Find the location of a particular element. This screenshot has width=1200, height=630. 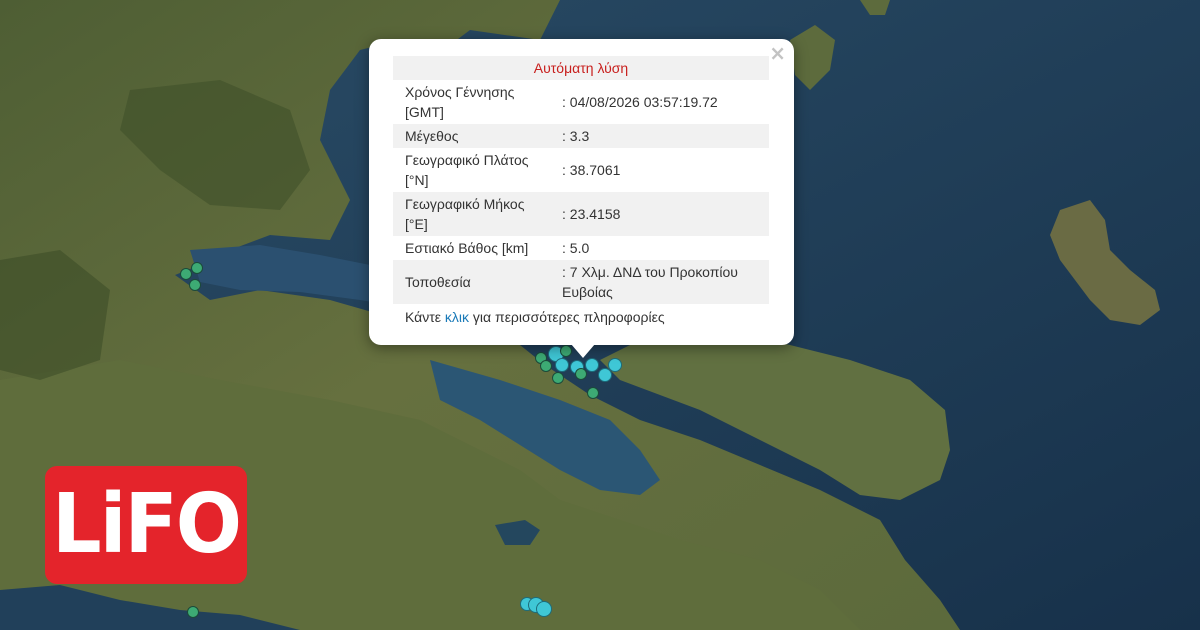

more-info-prefix: Κάντε is located at coordinates (425, 317).